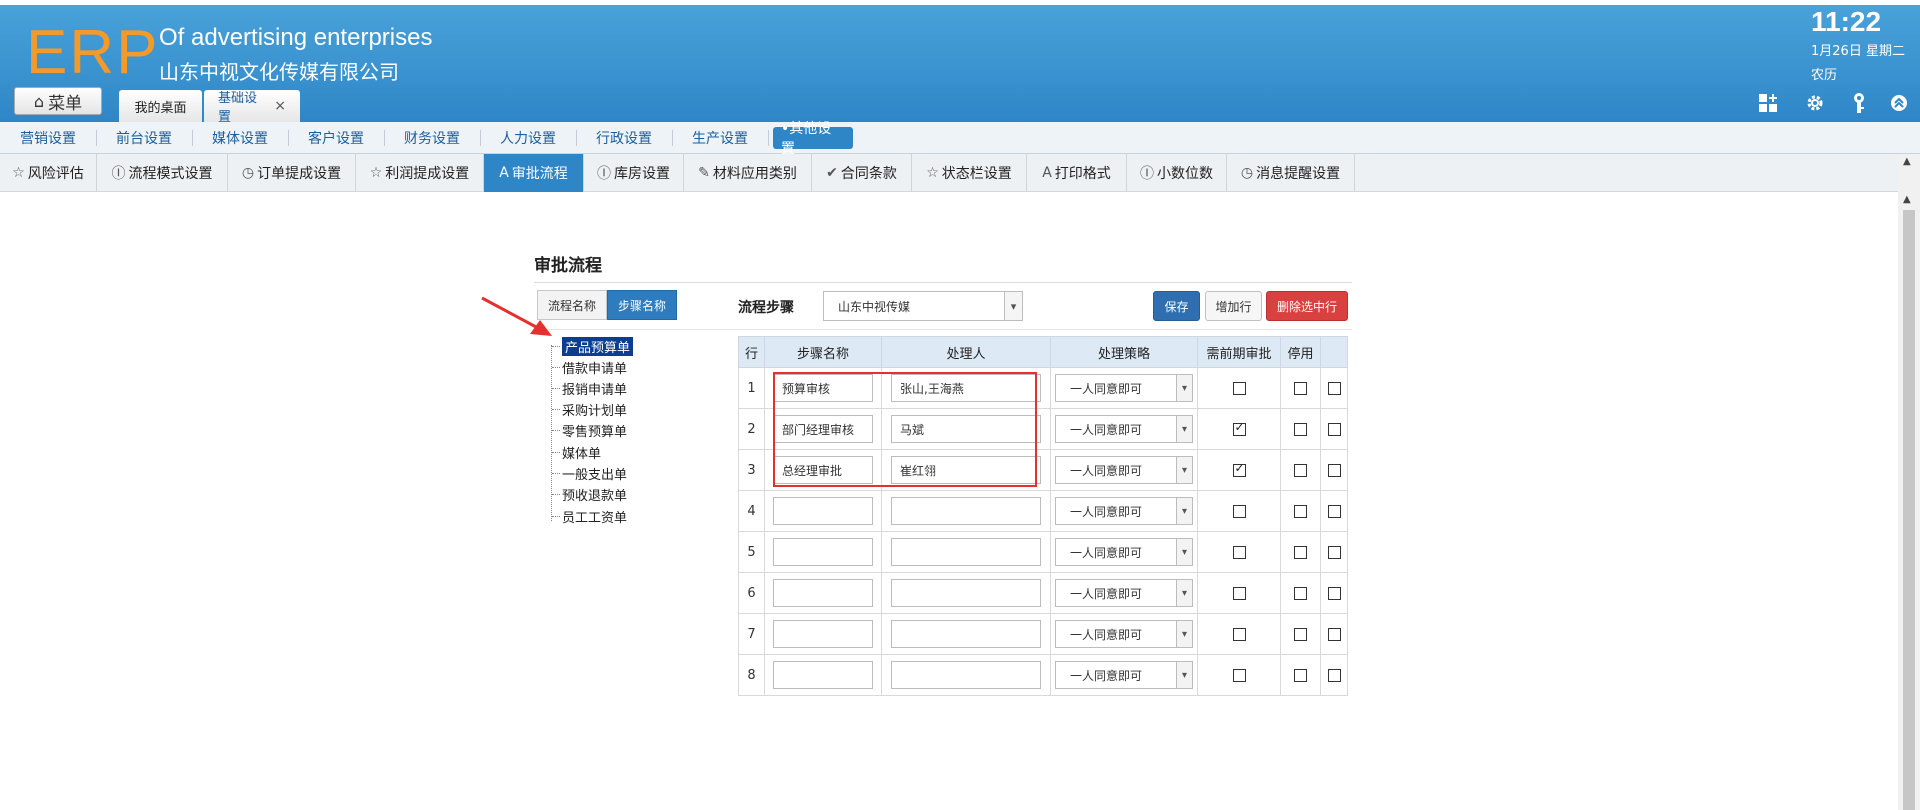  What do you see at coordinates (149, 138) in the screenshot?
I see `nav-frontdesk-settings: 前台设置` at bounding box center [149, 138].